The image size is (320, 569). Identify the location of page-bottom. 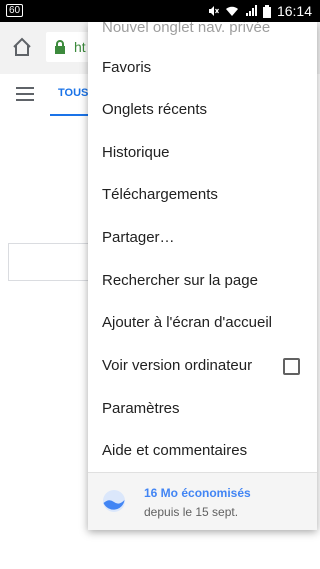
(160, 554).